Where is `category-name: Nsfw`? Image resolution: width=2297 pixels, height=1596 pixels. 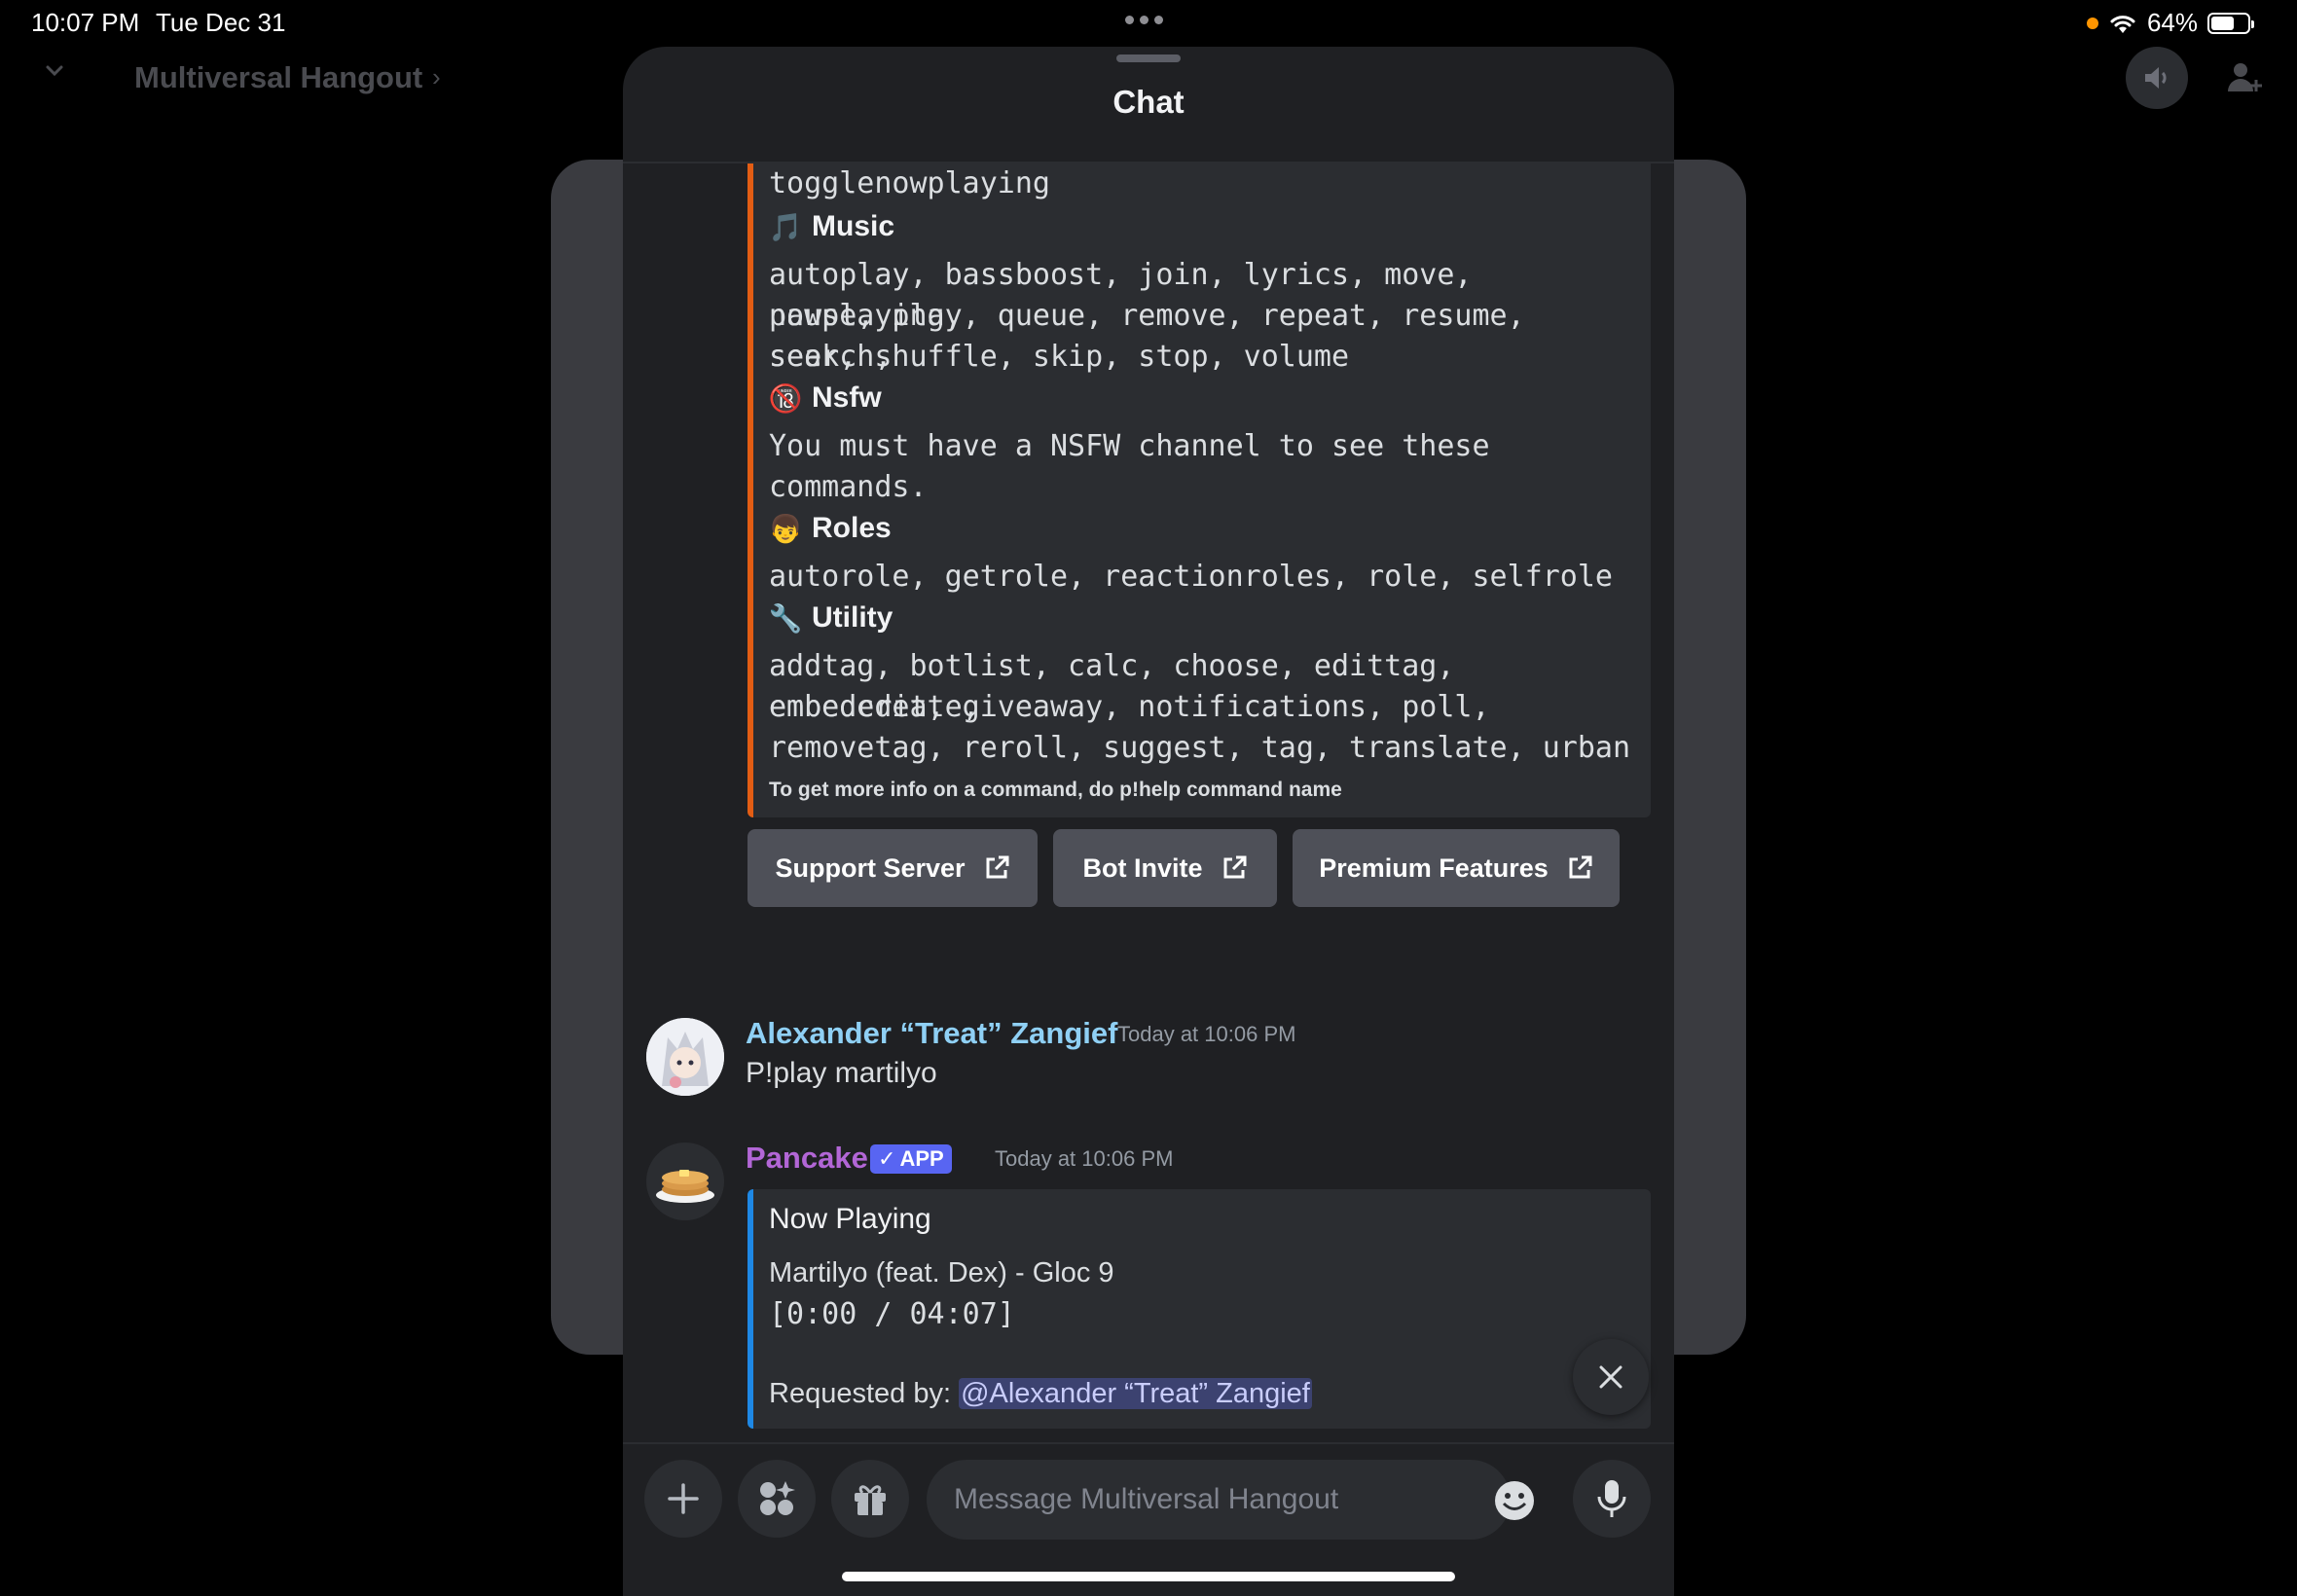
category-name: Nsfw is located at coordinates (847, 397).